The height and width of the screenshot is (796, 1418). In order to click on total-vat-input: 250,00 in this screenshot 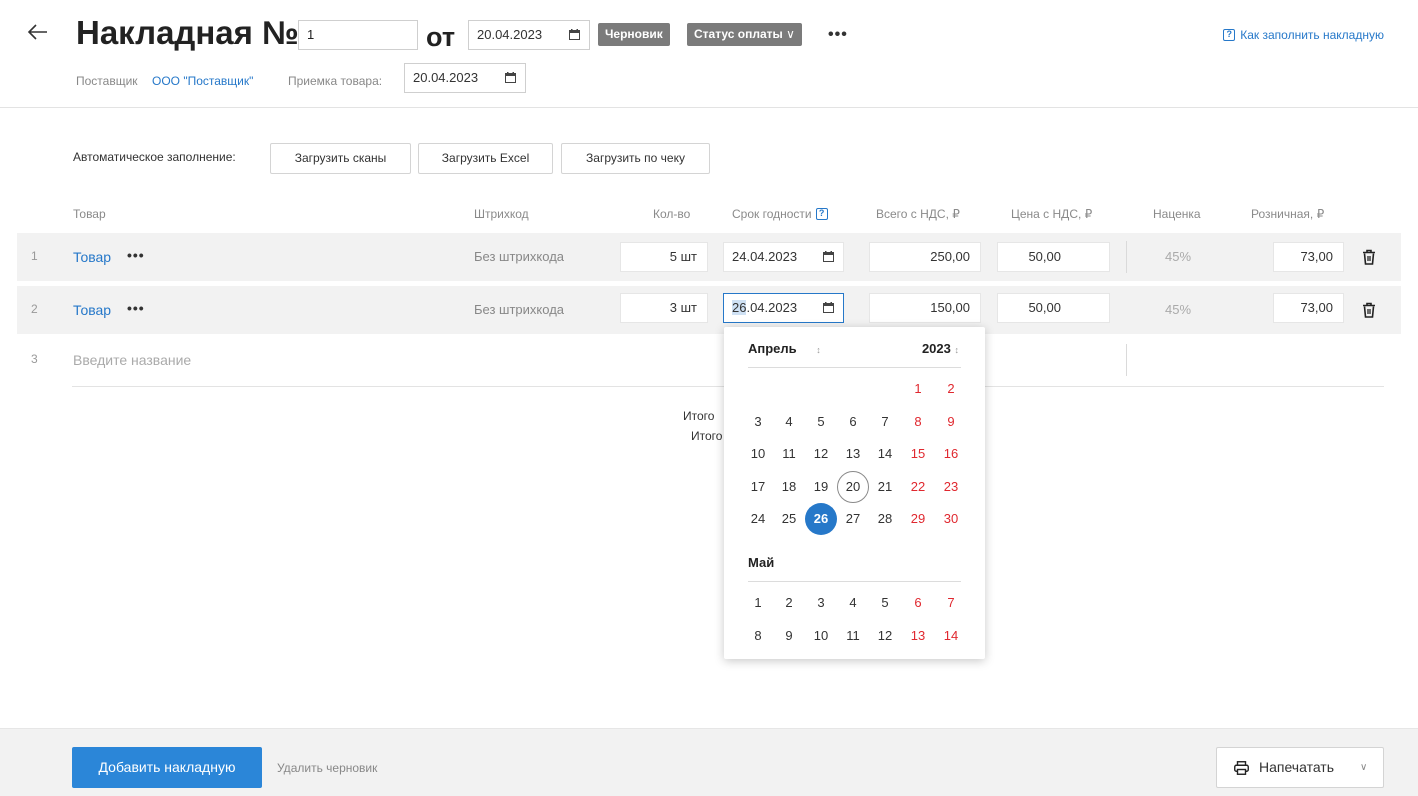, I will do `click(925, 257)`.